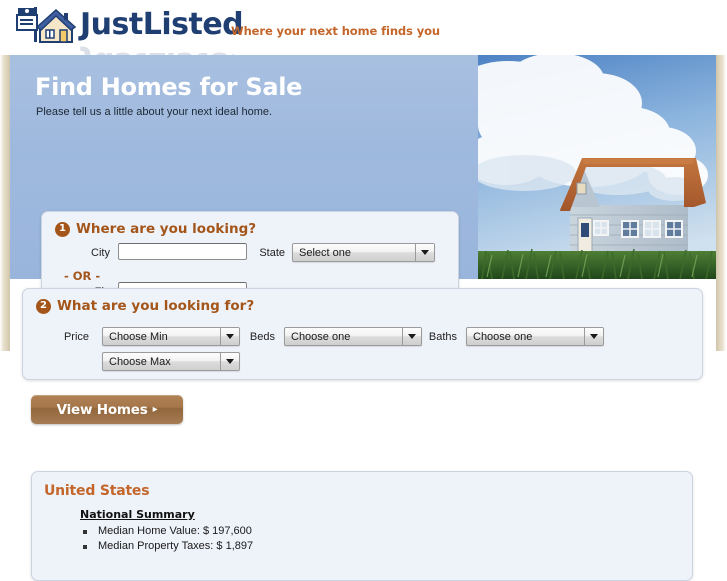 This screenshot has width=727, height=581. What do you see at coordinates (166, 546) in the screenshot?
I see `list-item: Median Property Taxes: $ 1,897` at bounding box center [166, 546].